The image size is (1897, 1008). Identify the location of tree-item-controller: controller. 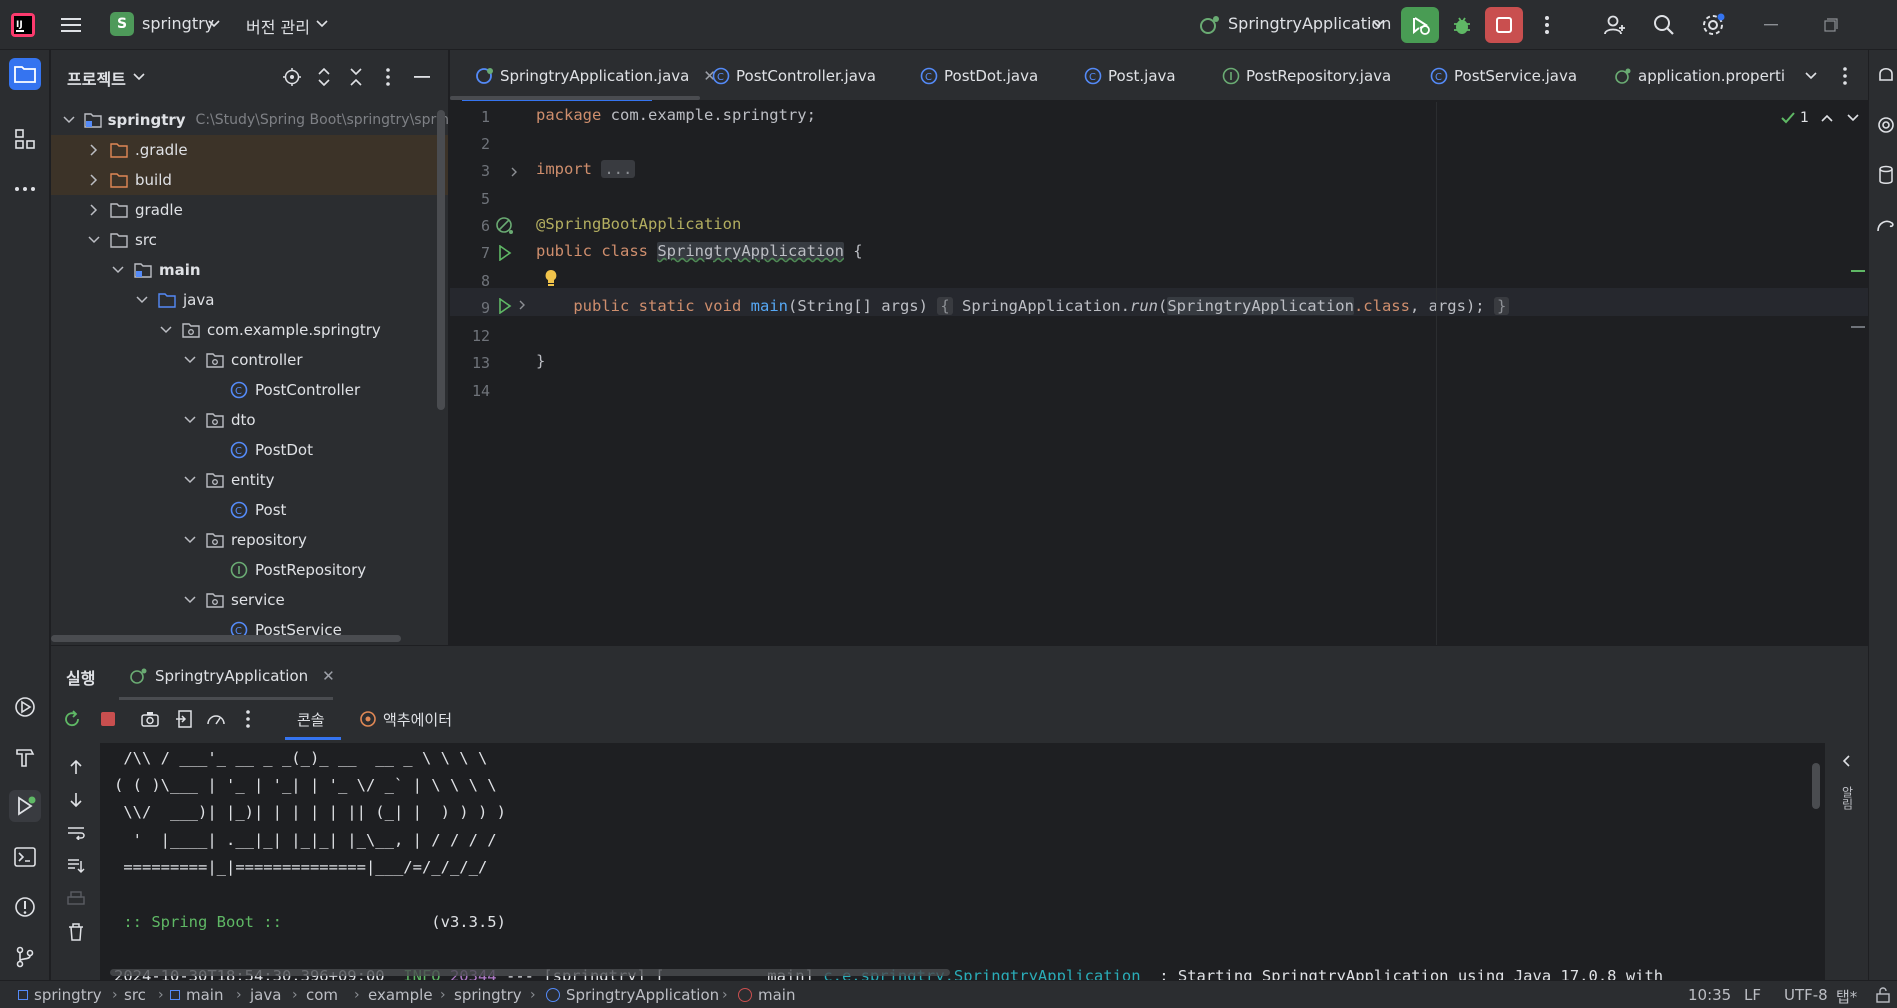
(249, 360).